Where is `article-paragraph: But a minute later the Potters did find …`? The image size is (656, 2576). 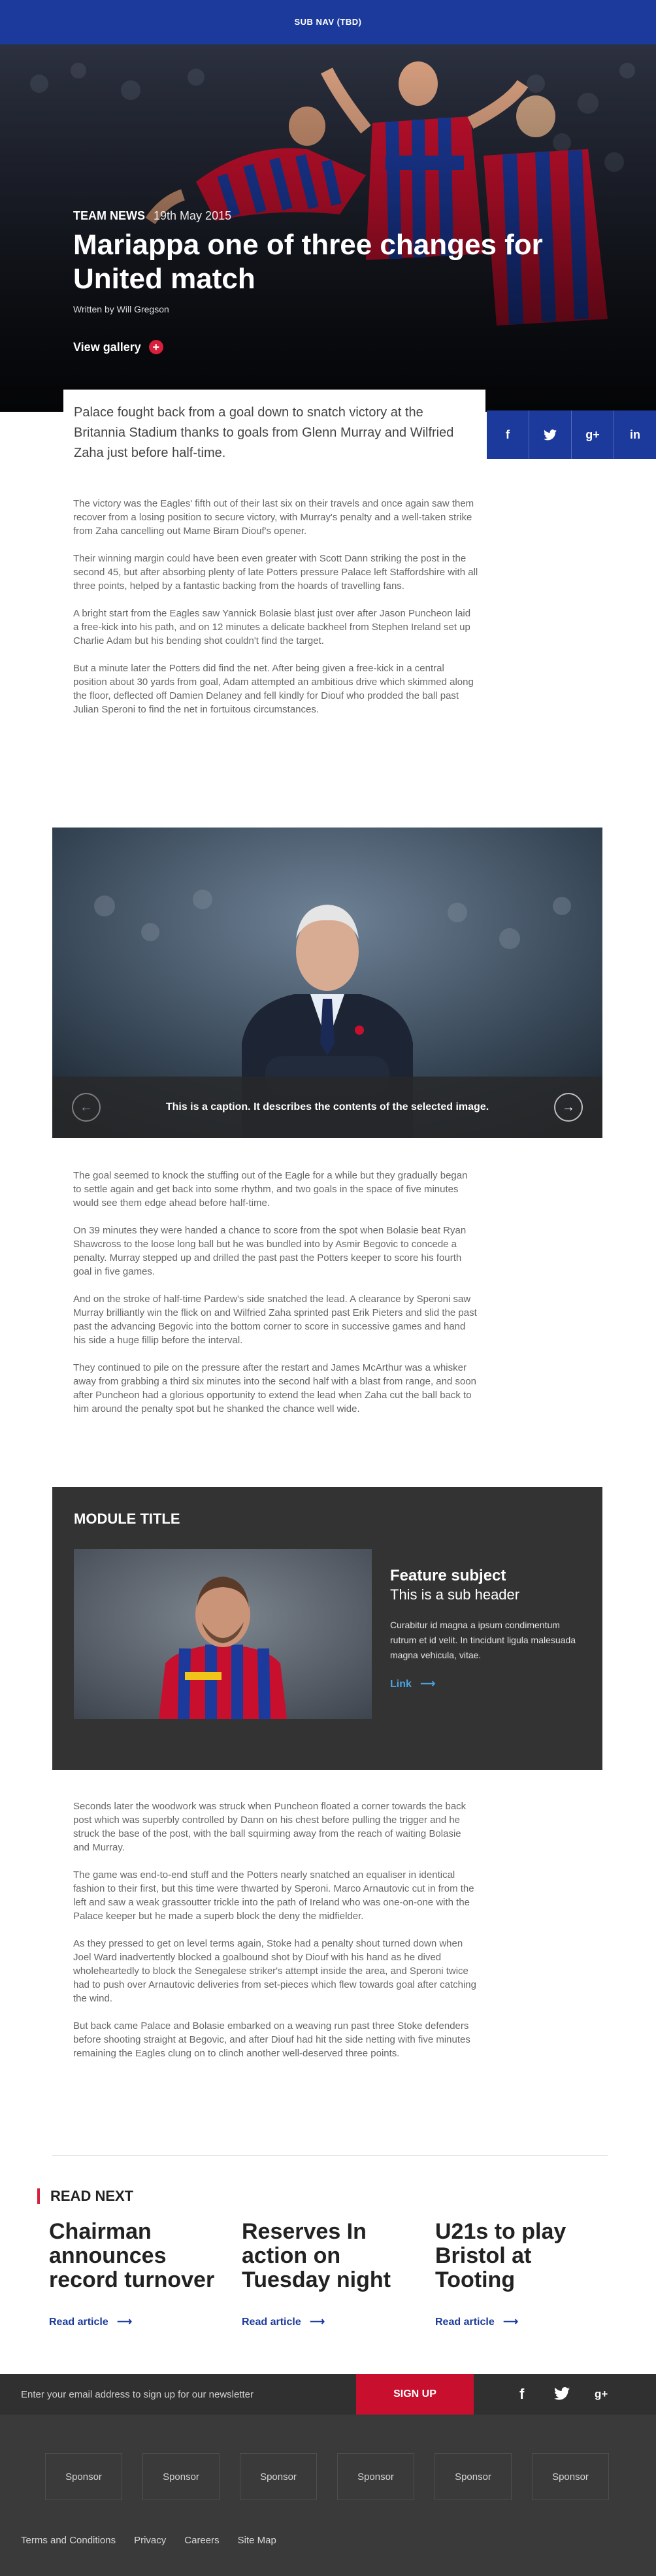 article-paragraph: But a minute later the Potters did find … is located at coordinates (273, 689).